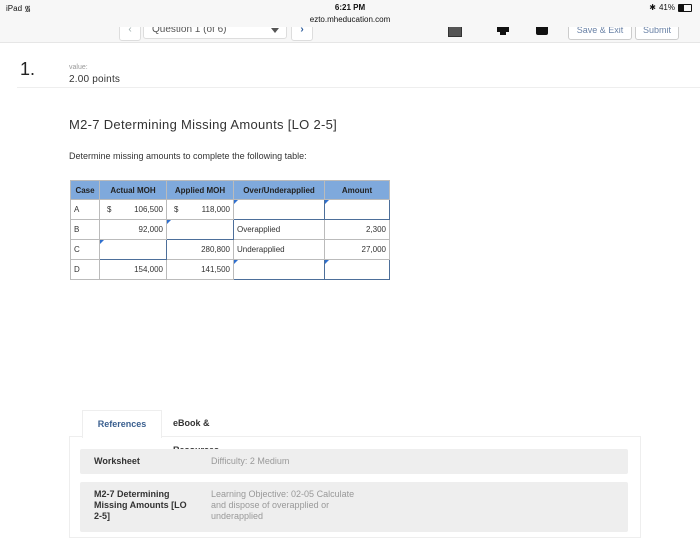  I want to click on question-toolbar: ‹ Question 1 (of 6) › Save & Exit Submit, so click(350, 35).